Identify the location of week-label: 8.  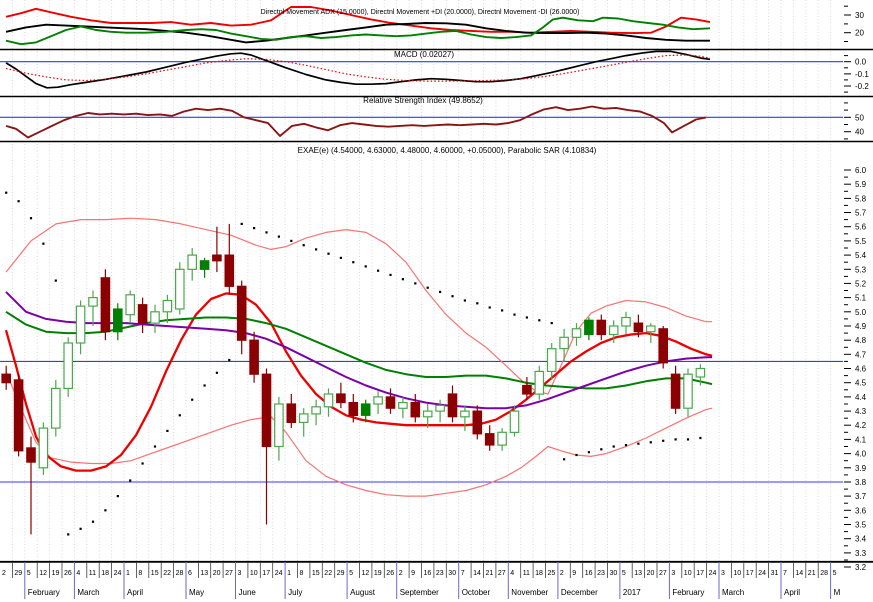
(302, 573).